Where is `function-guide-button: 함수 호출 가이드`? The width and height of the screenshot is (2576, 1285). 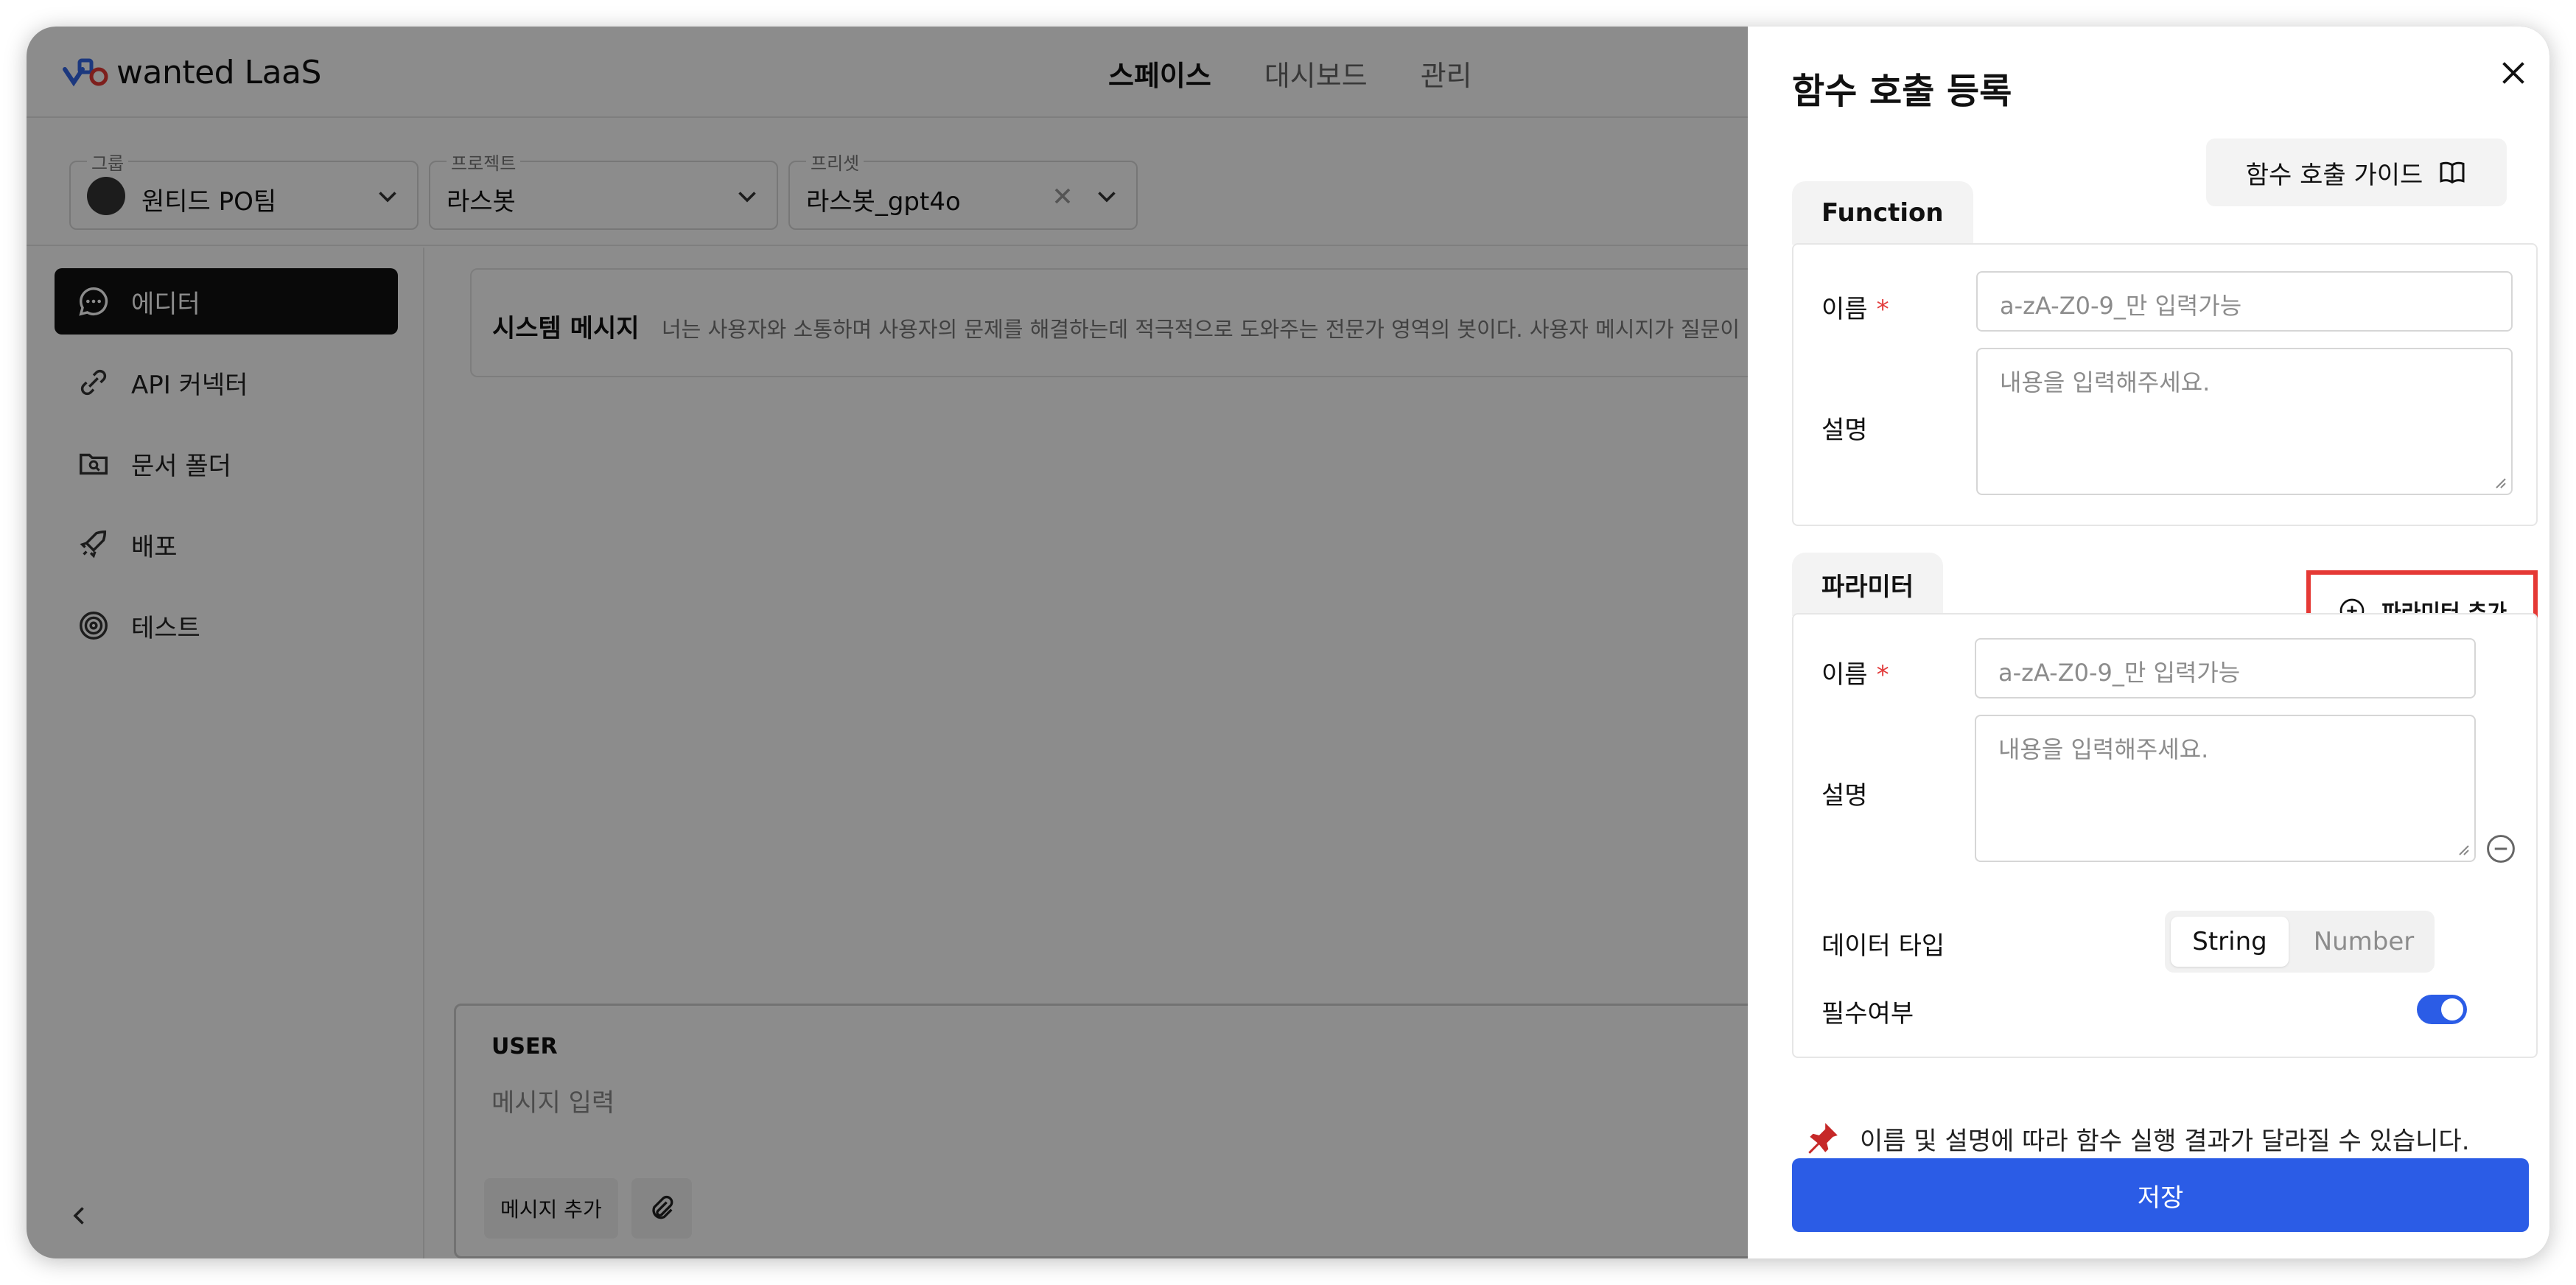
function-guide-button: 함수 호출 가이드 is located at coordinates (2356, 172).